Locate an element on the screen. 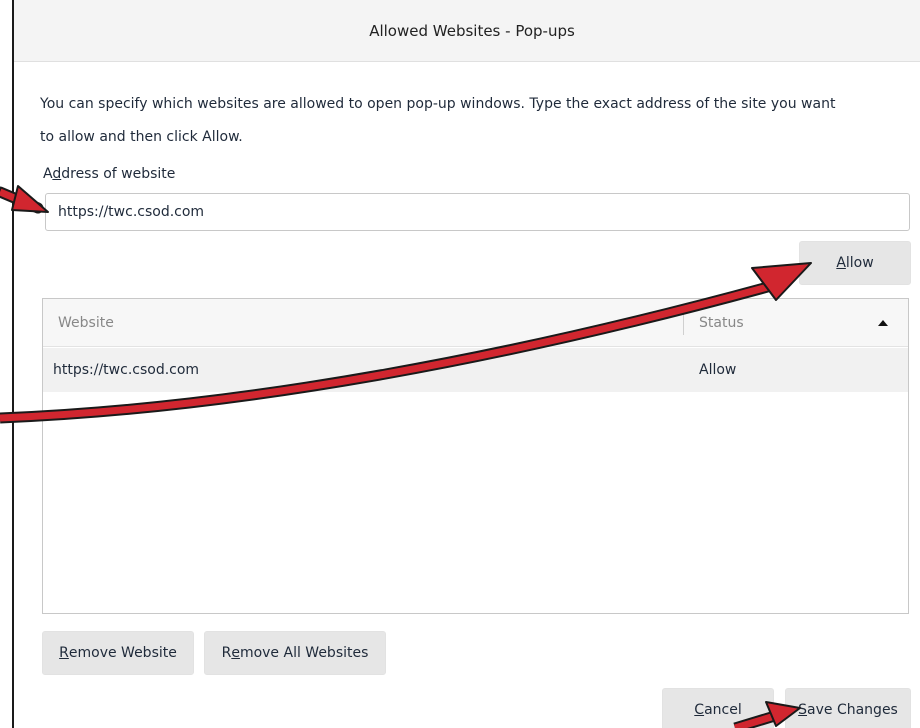 The image size is (920, 728). remove-all-websites-button: Re move All Websites is located at coordinates (295, 653).